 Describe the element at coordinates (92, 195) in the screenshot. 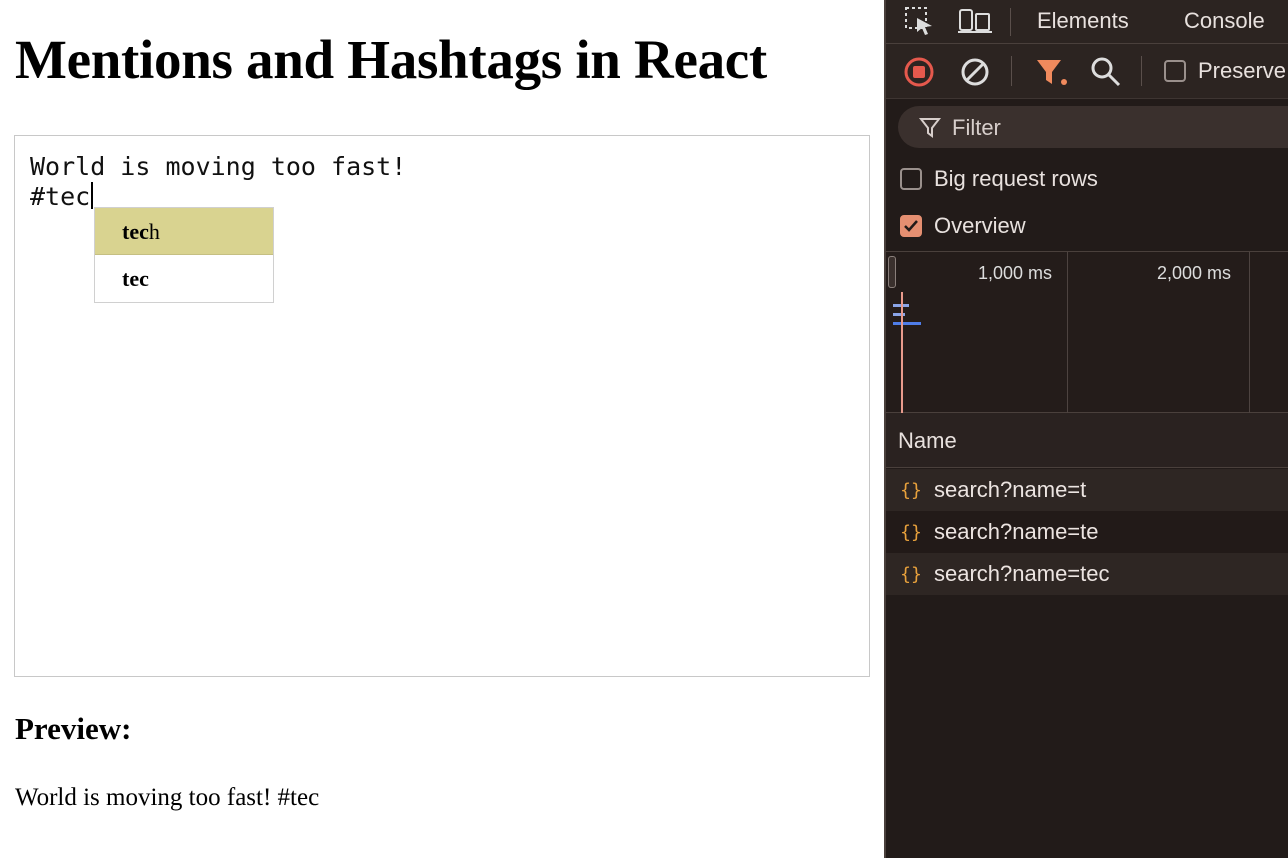

I see `text-caret` at that location.